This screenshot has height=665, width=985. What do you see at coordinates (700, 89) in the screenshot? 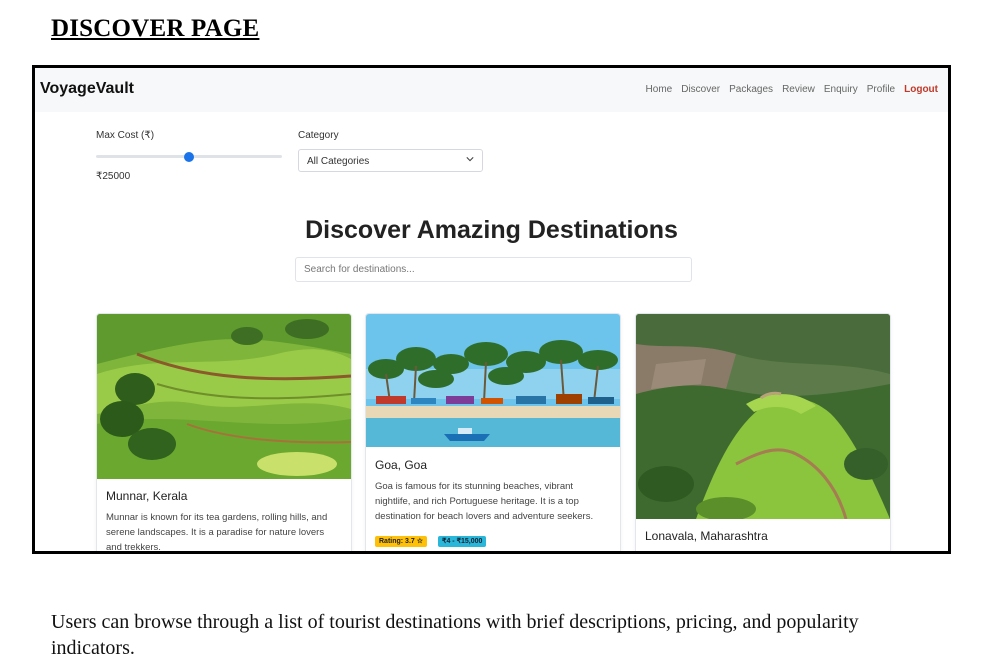
I see `nav-link-discover: Discover` at bounding box center [700, 89].